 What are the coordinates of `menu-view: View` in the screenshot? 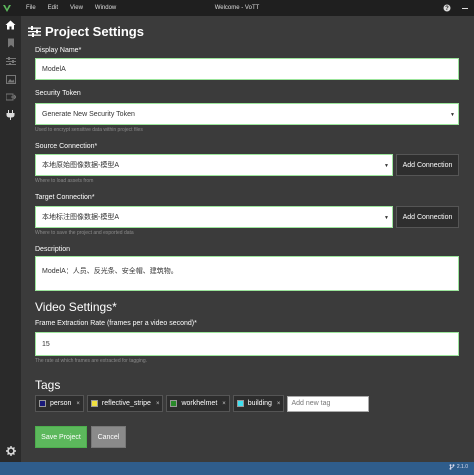 It's located at (76, 8).